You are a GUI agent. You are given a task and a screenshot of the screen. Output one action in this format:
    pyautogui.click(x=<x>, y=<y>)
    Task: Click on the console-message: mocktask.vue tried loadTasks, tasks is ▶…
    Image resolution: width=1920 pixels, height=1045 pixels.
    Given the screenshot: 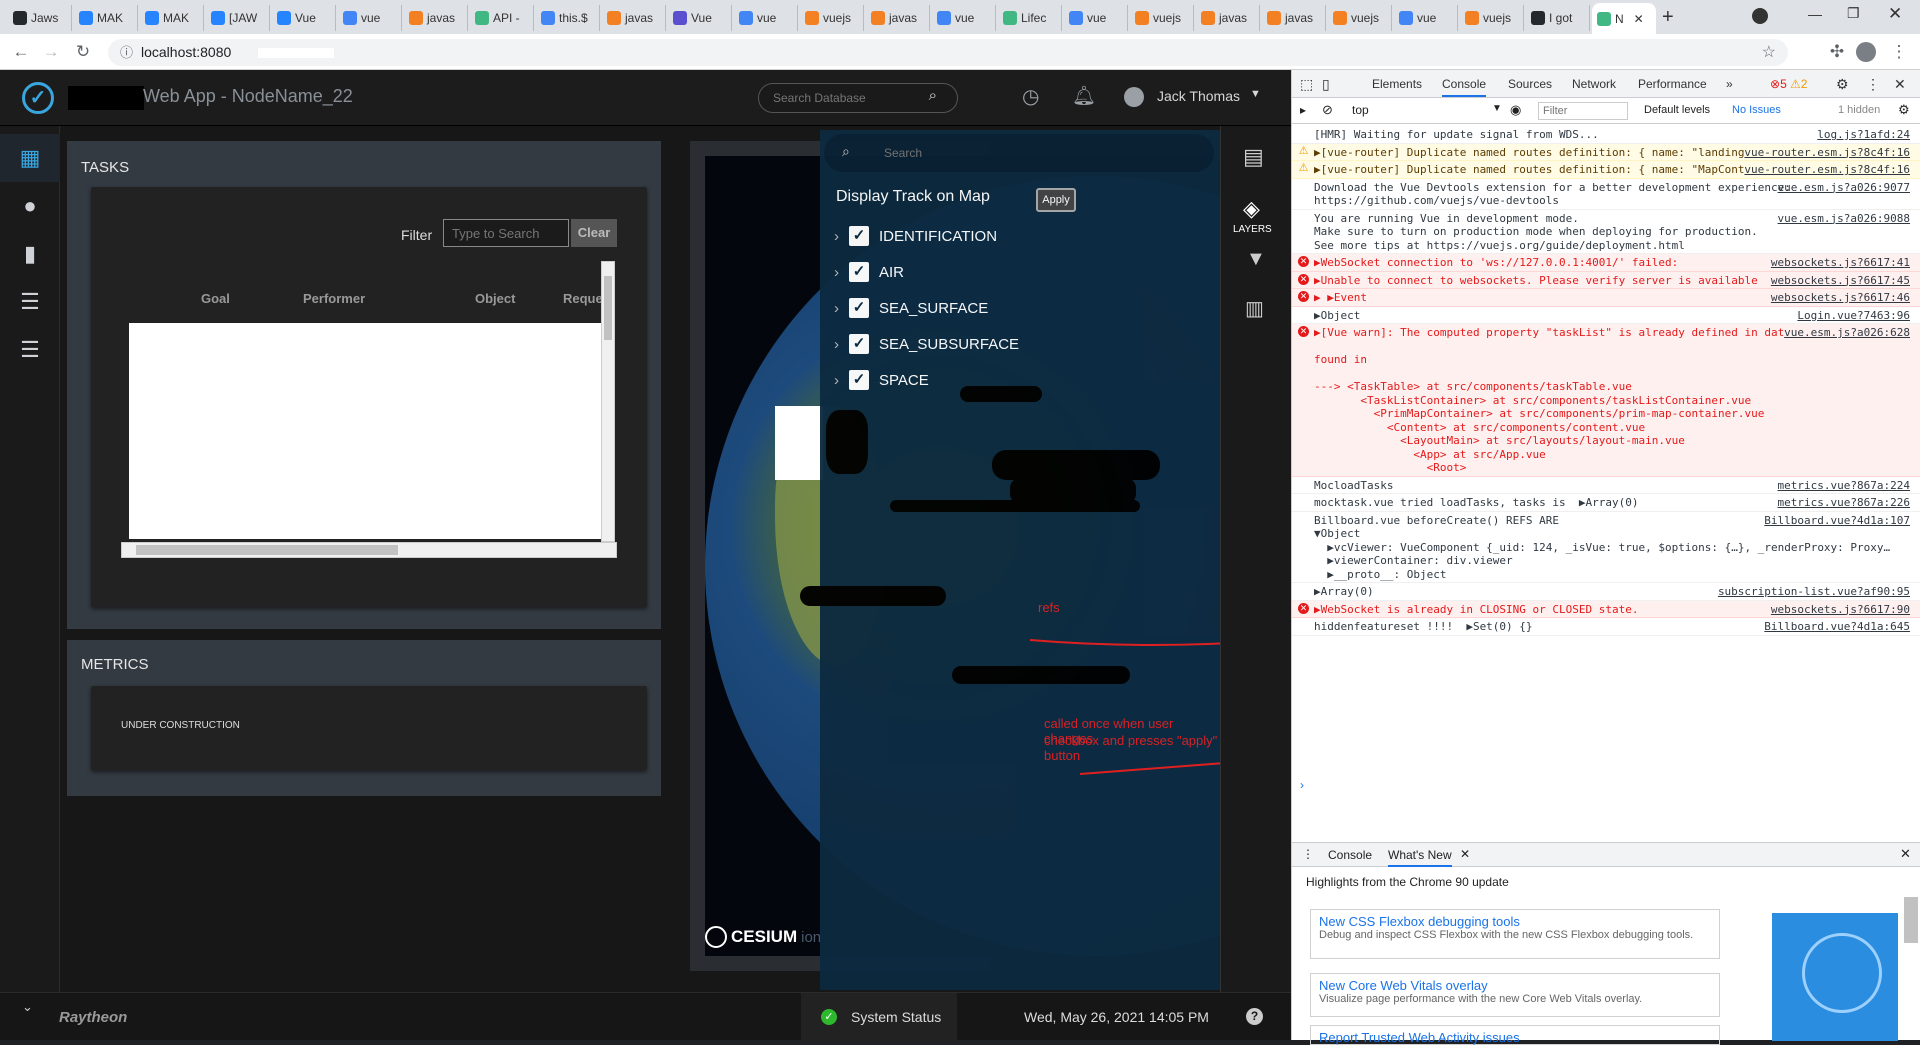 What is the action you would take?
    pyautogui.click(x=1606, y=503)
    